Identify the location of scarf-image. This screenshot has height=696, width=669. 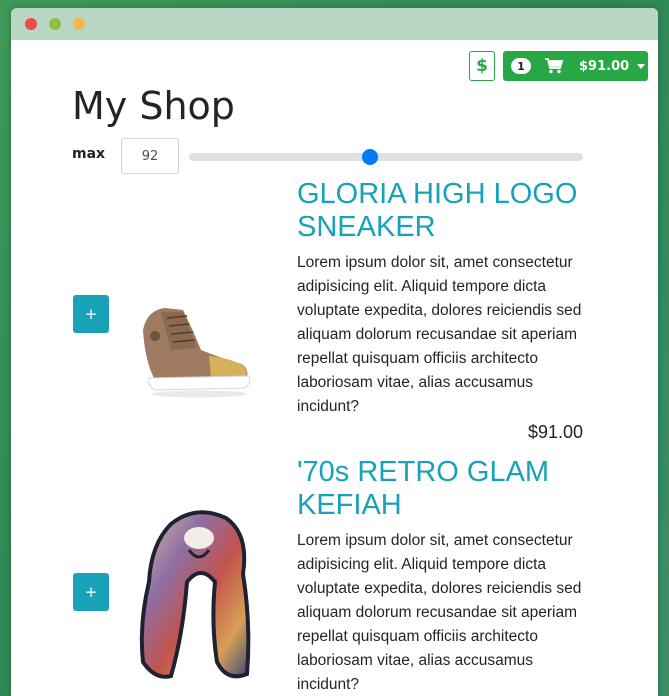
(195, 594).